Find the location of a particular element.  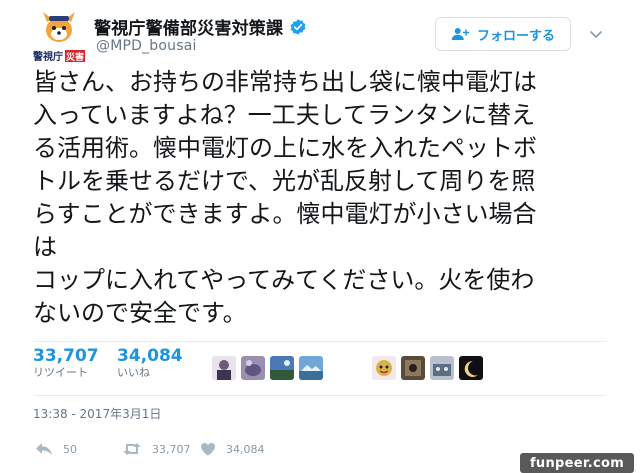

heart-icon is located at coordinates (208, 449).